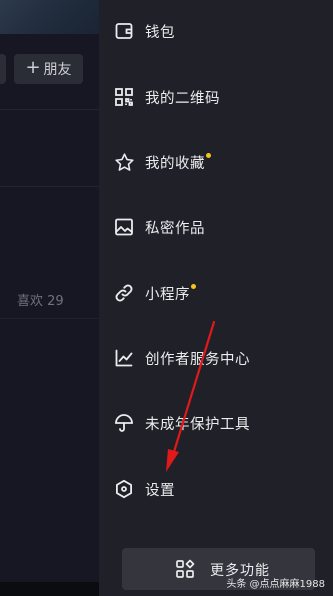 The width and height of the screenshot is (333, 596). I want to click on chart-icon, so click(124, 358).